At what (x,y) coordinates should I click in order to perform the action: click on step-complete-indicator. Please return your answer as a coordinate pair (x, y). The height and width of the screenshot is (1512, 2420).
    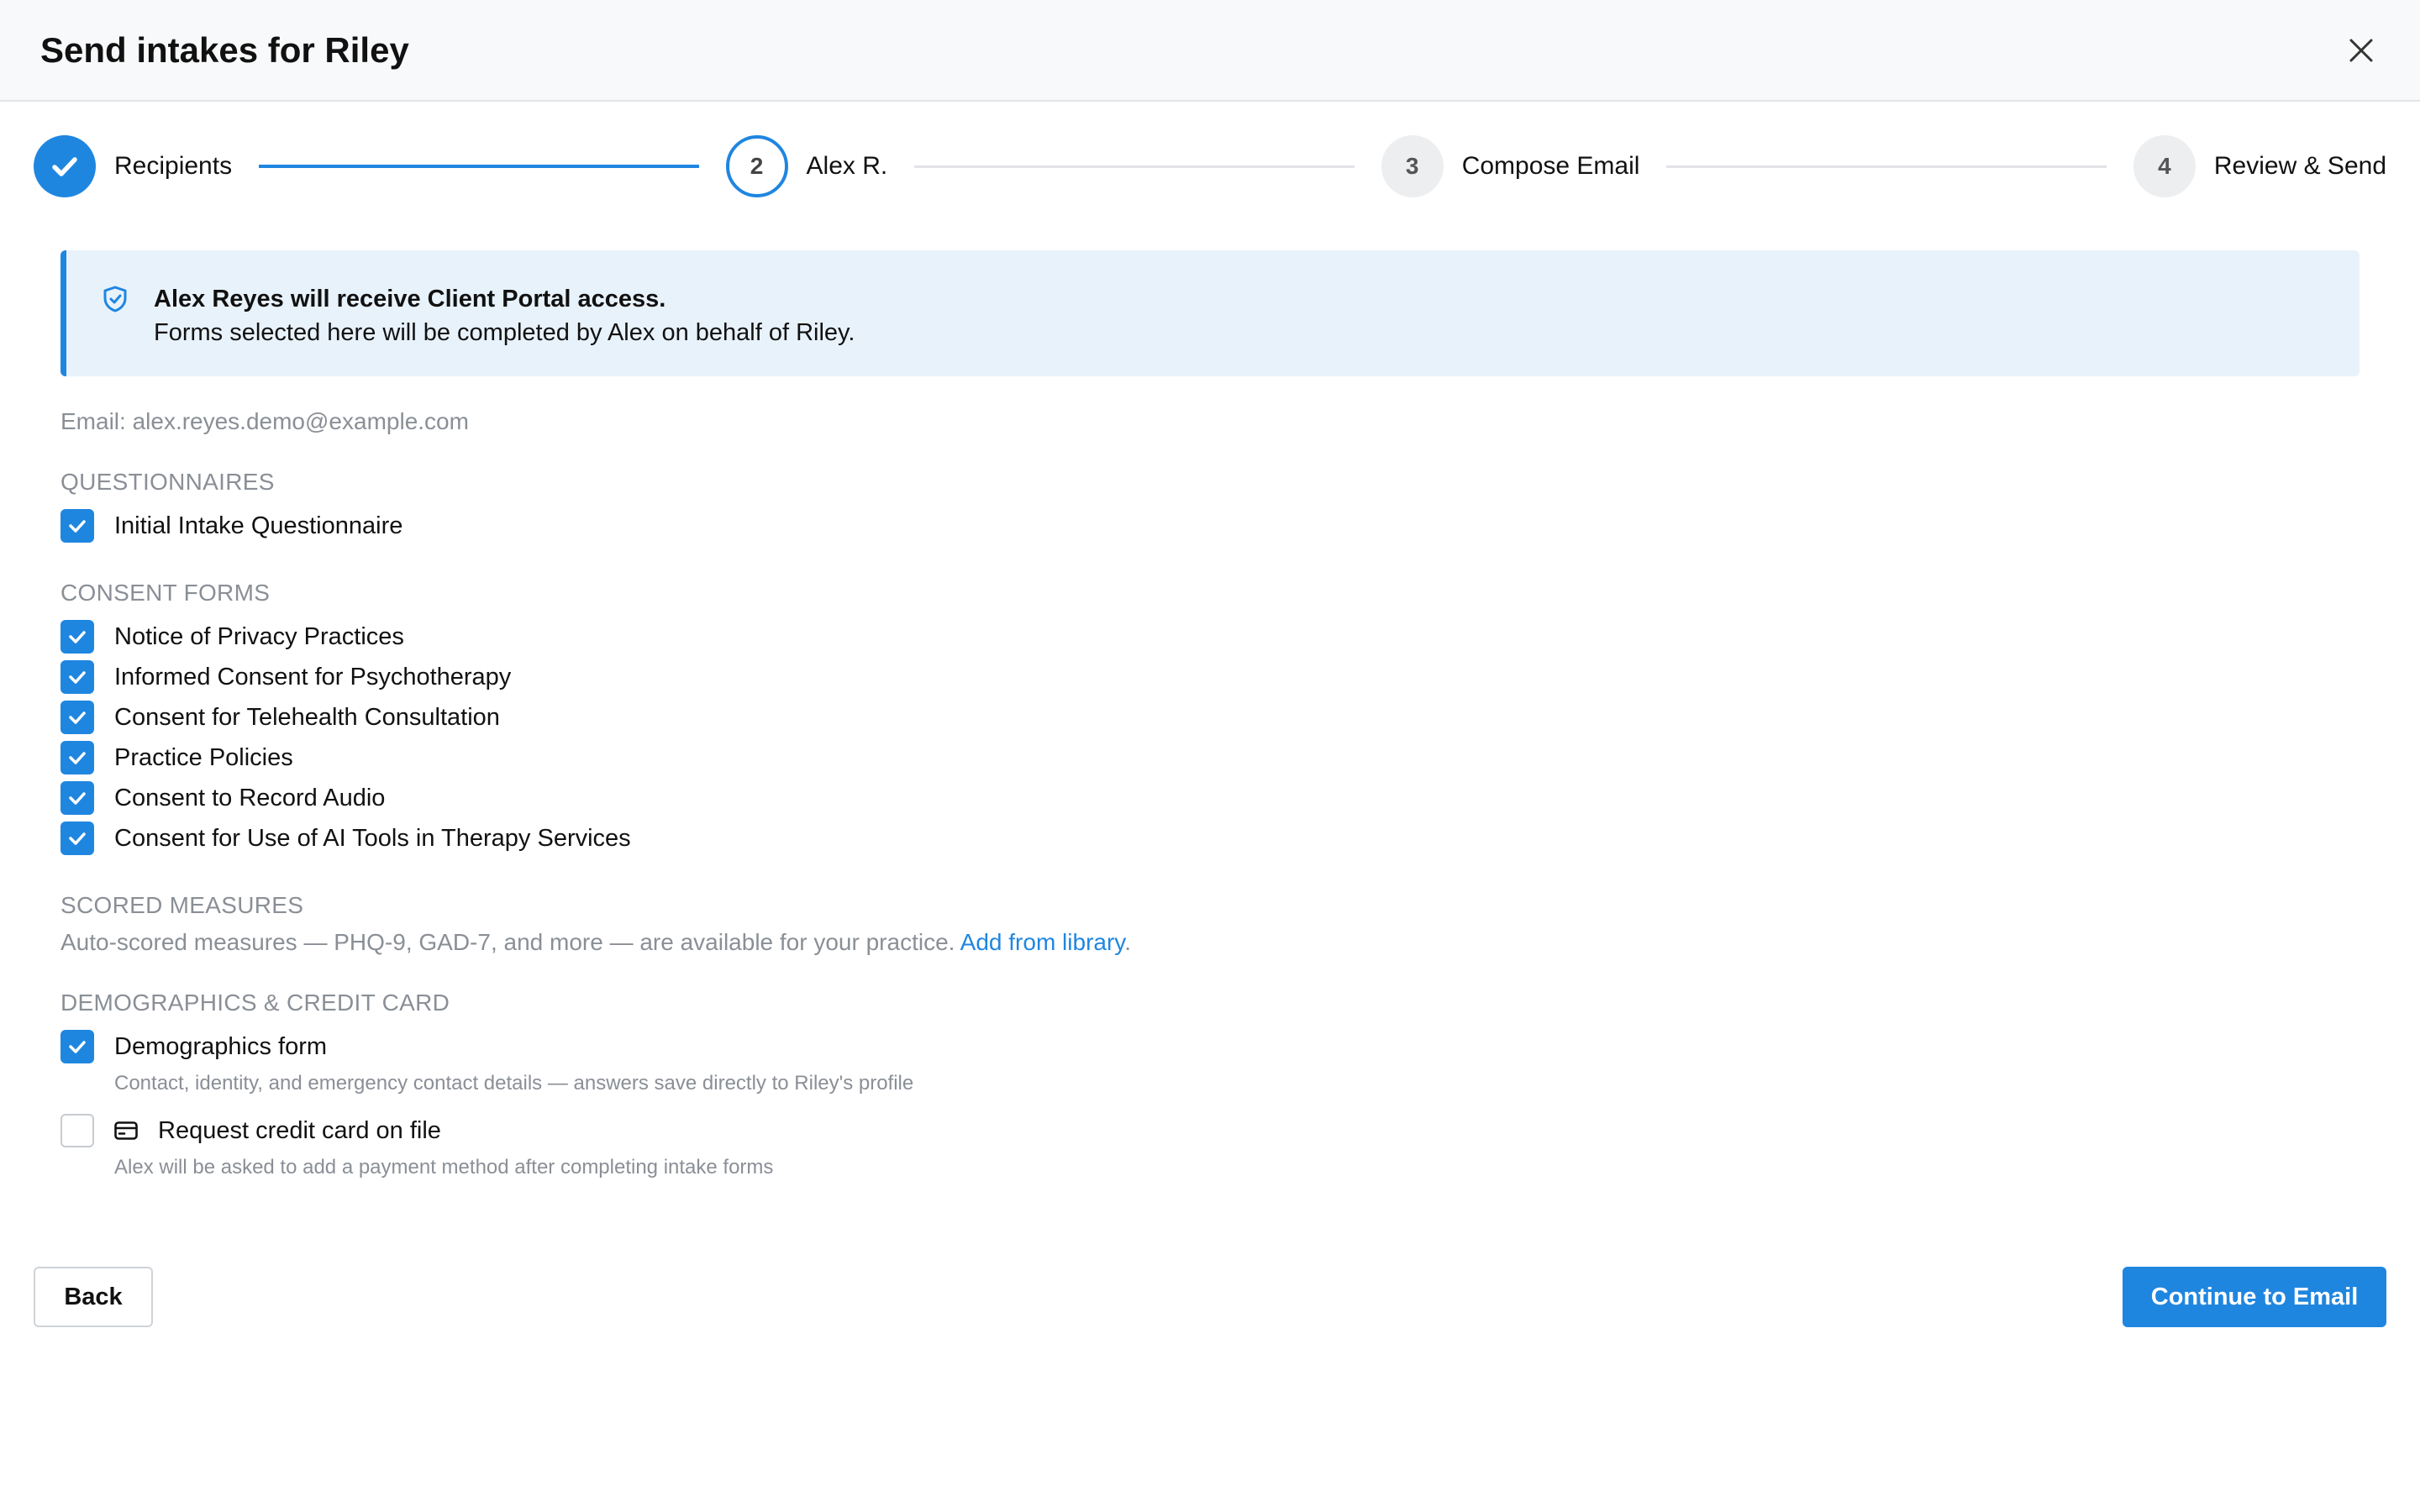
    Looking at the image, I should click on (65, 166).